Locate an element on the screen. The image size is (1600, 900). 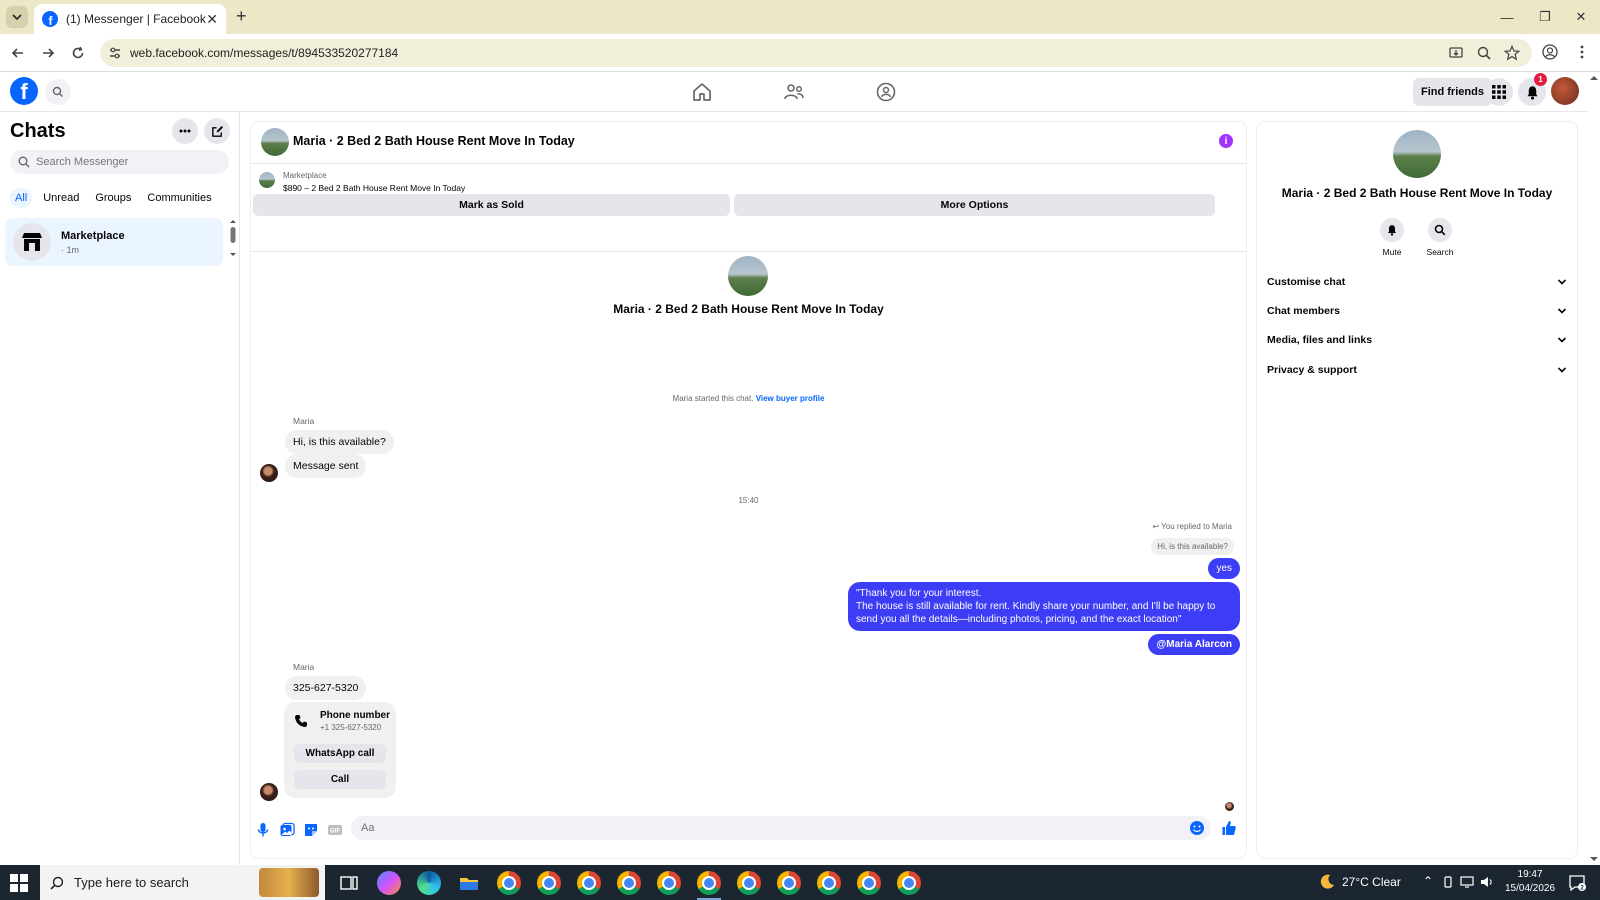
chat-members-row: Chat members is located at coordinates (1417, 311).